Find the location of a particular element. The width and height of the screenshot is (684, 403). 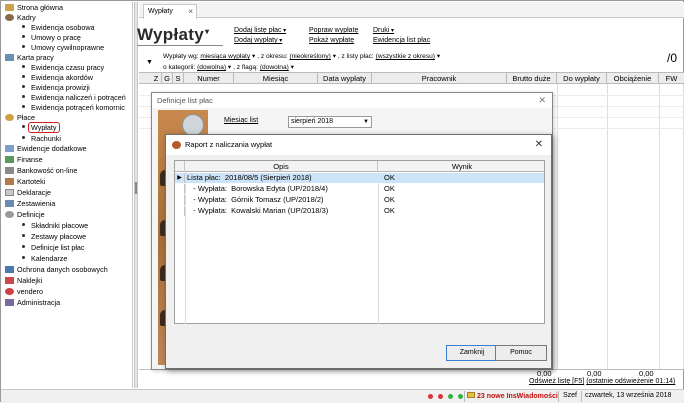

report-table-header: Opis Wynik is located at coordinates (359, 166).